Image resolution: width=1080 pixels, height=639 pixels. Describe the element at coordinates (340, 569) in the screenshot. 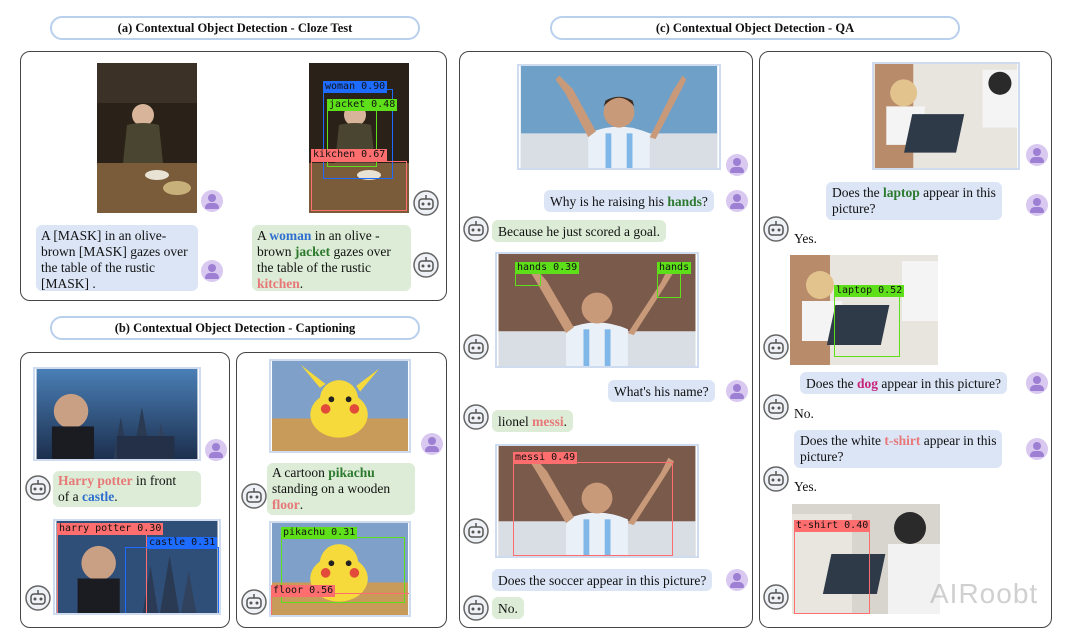

I see `pikachu-detected-photo: pikachu 0.31 floor 0.56` at that location.